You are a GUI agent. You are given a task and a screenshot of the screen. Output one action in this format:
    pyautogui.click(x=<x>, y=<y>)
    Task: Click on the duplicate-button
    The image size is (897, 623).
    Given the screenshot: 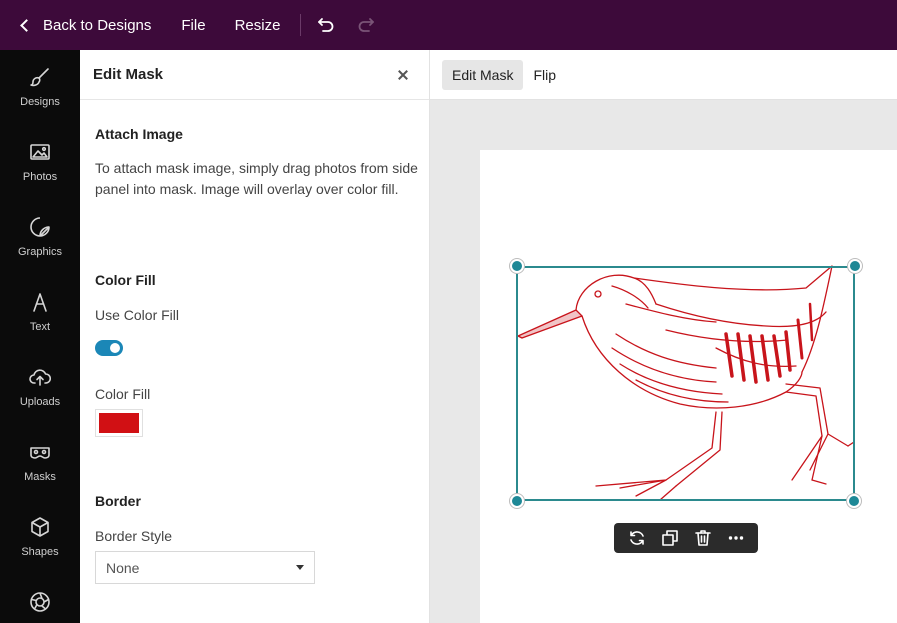 What is the action you would take?
    pyautogui.click(x=670, y=538)
    